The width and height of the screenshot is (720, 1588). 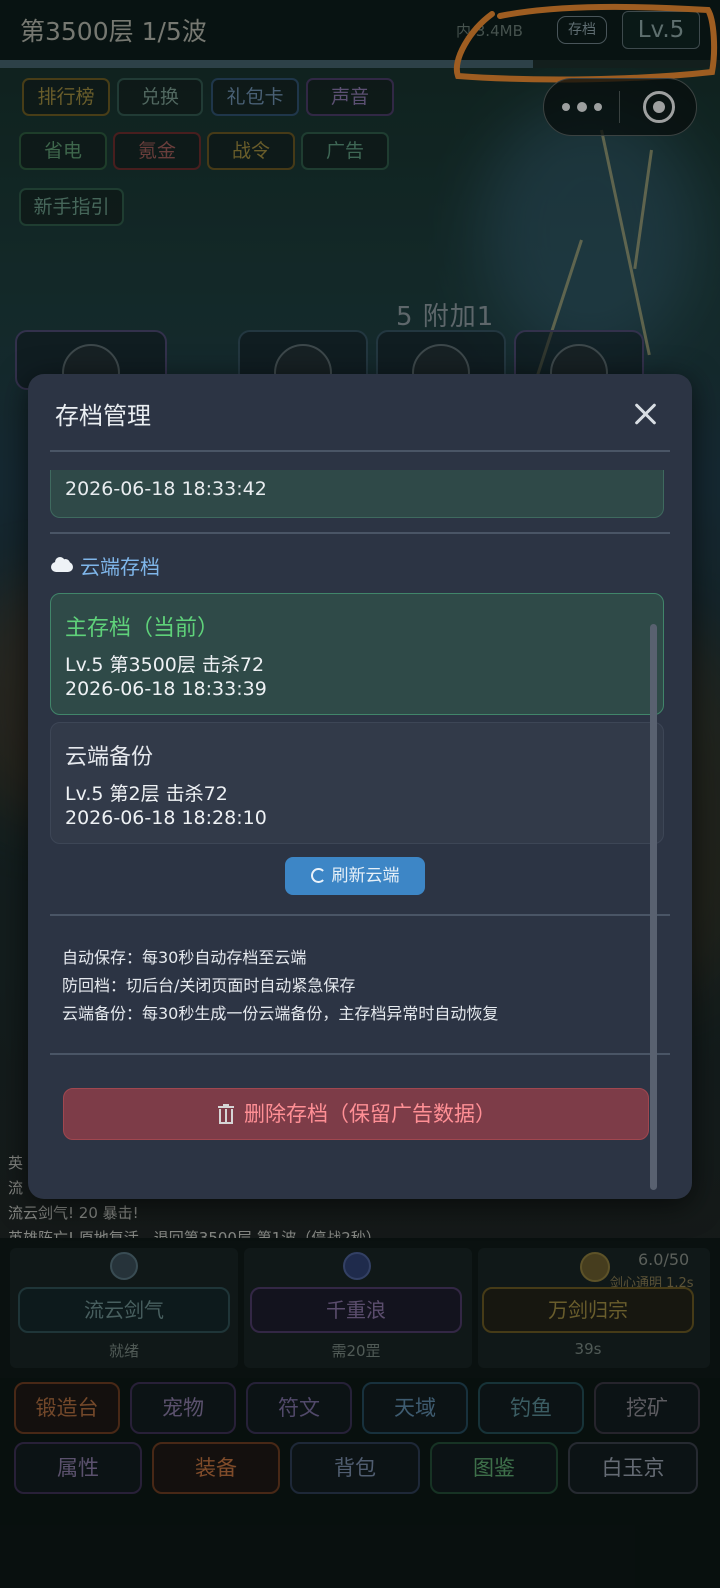 What do you see at coordinates (166, 689) in the screenshot?
I see `slot-time: 2026-06-18 18:33:39` at bounding box center [166, 689].